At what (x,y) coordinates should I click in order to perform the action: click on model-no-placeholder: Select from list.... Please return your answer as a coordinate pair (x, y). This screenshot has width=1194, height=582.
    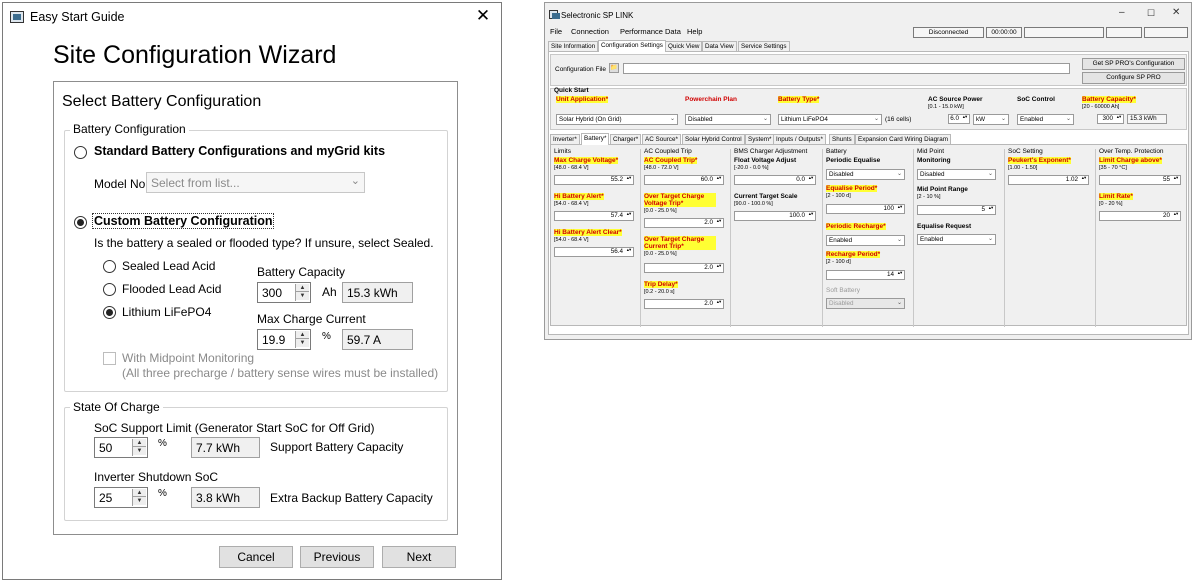
    Looking at the image, I should click on (195, 183).